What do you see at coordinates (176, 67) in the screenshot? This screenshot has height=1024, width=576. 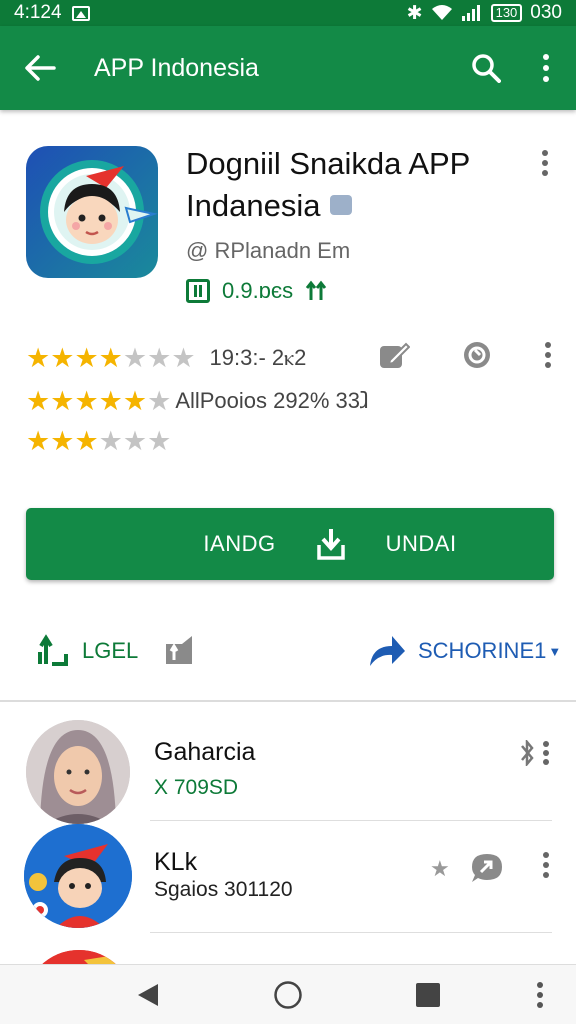 I see `app-bar-title: APP Indonesia` at bounding box center [176, 67].